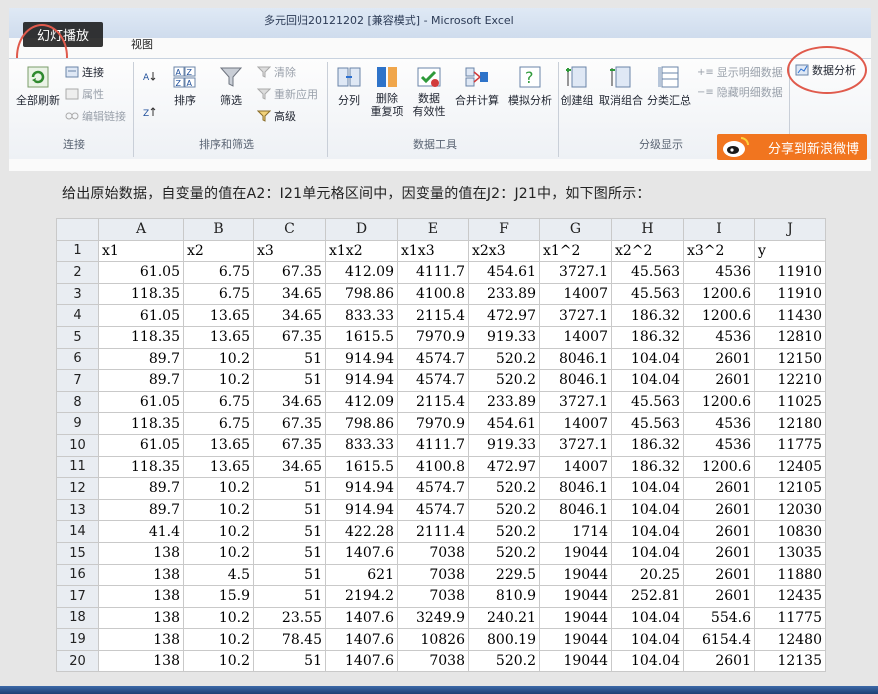 The image size is (878, 694). I want to click on cell: 12480, so click(790, 639).